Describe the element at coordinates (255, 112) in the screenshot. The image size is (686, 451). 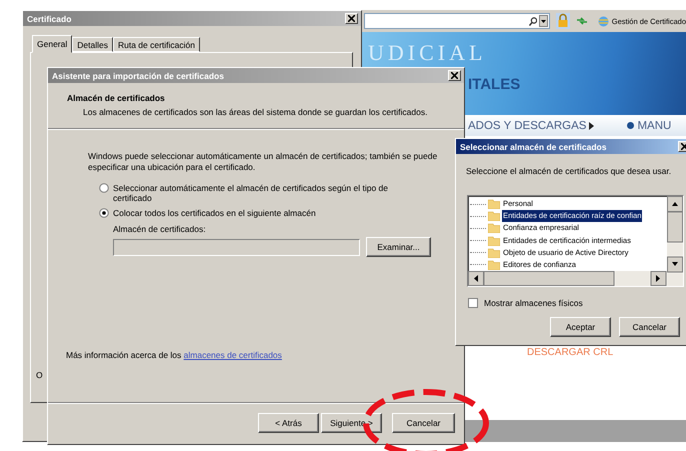
I see `section-description: Los almacenes de certificados son las áreas del sistema donde se guardan los certificados.` at that location.